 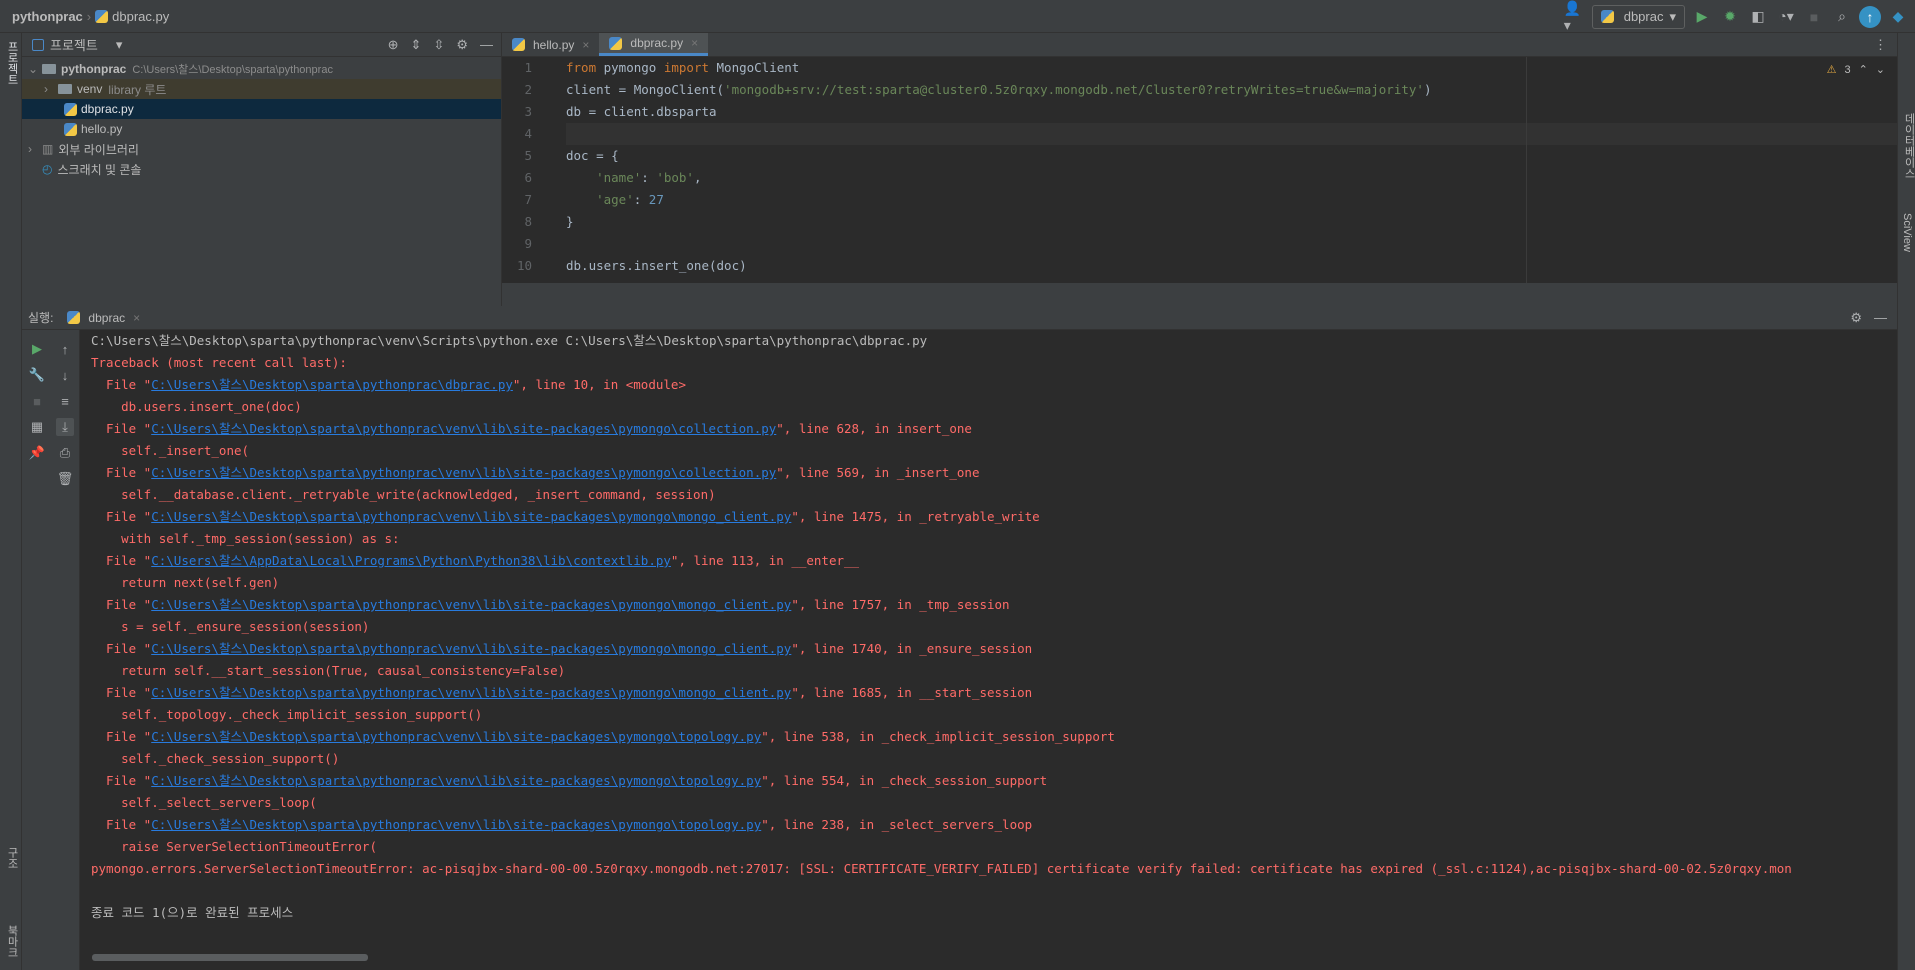 What do you see at coordinates (1856, 70) in the screenshot?
I see `inspection-widget: ⚠ 3 ⌃ ⌄` at bounding box center [1856, 70].